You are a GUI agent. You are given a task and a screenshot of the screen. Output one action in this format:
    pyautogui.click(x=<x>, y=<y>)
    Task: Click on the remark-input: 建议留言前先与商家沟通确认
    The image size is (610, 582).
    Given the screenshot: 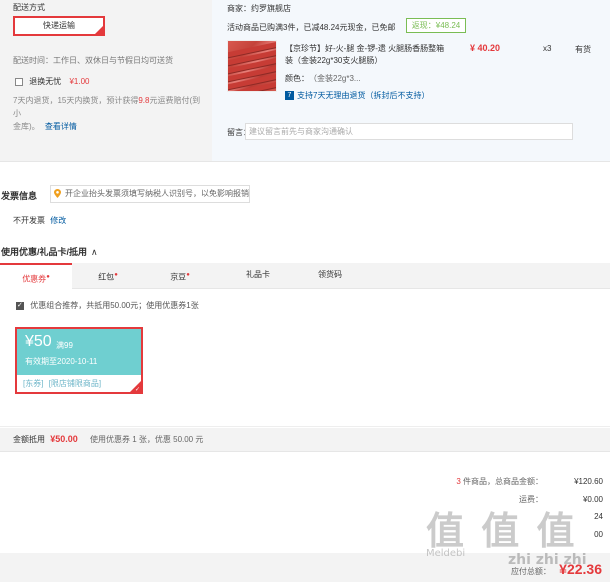 What is the action you would take?
    pyautogui.click(x=409, y=131)
    